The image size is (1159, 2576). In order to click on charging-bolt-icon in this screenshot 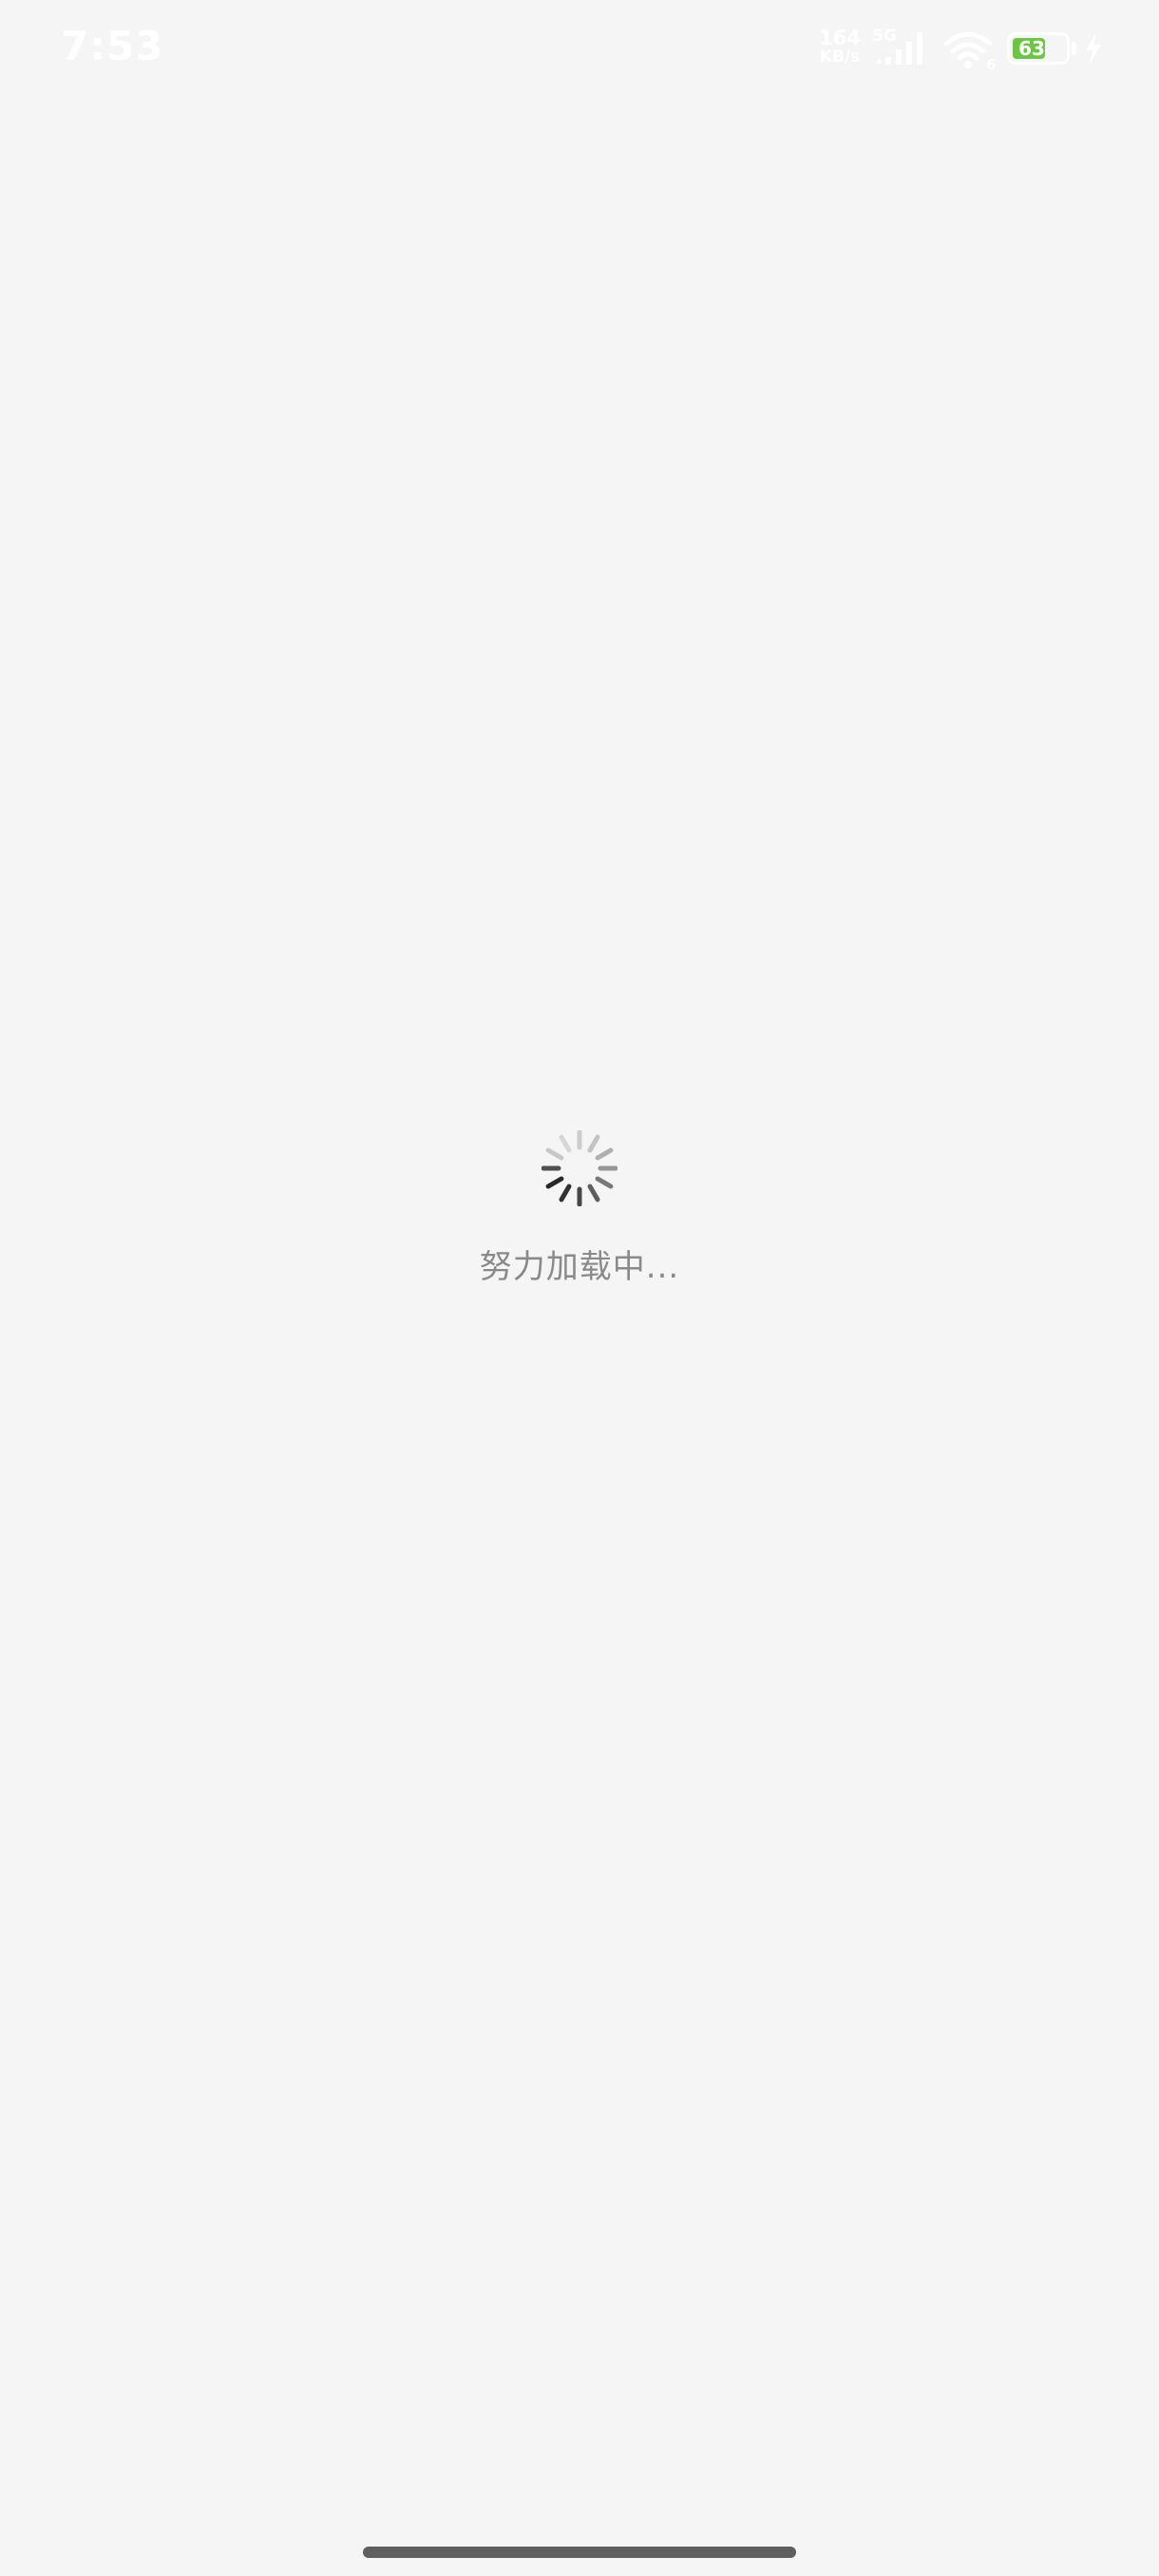, I will do `click(1093, 48)`.